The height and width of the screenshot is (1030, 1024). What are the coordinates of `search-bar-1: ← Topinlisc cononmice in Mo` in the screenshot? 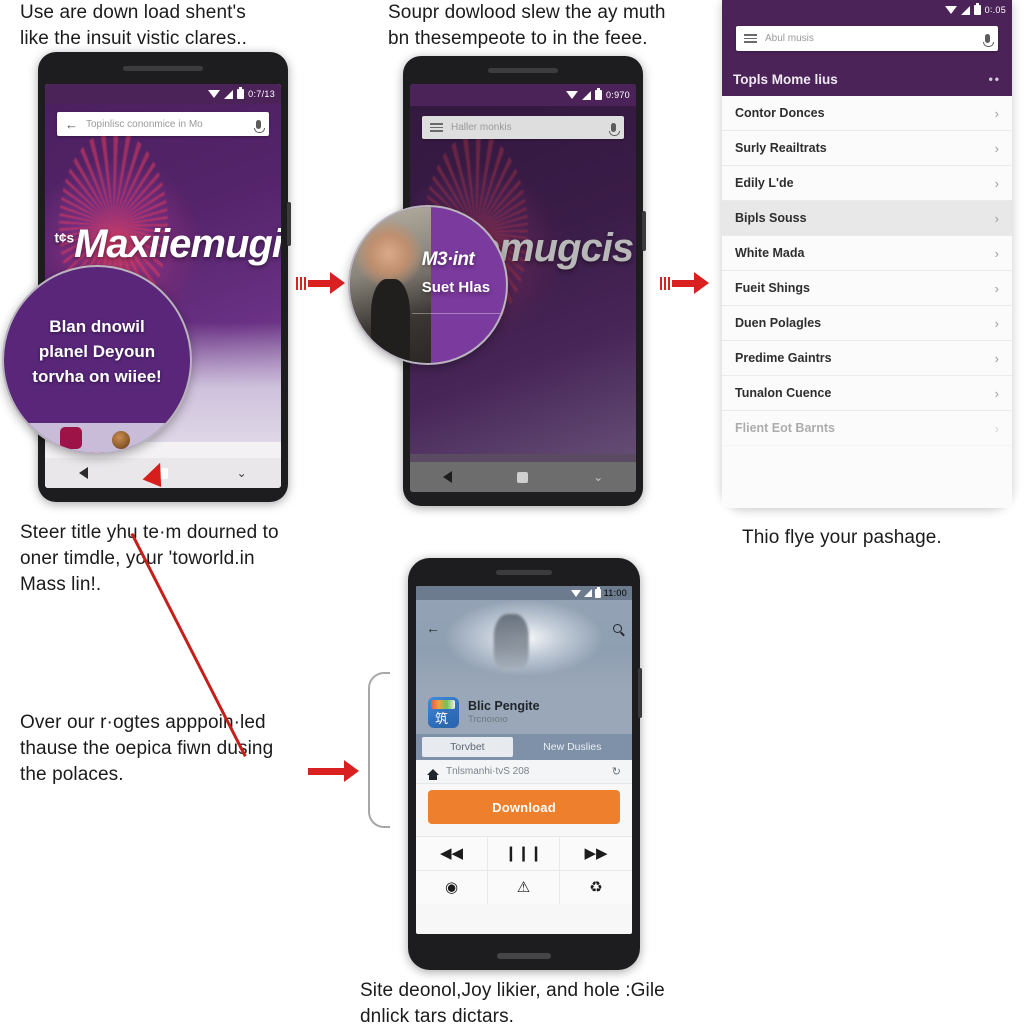 It's located at (163, 124).